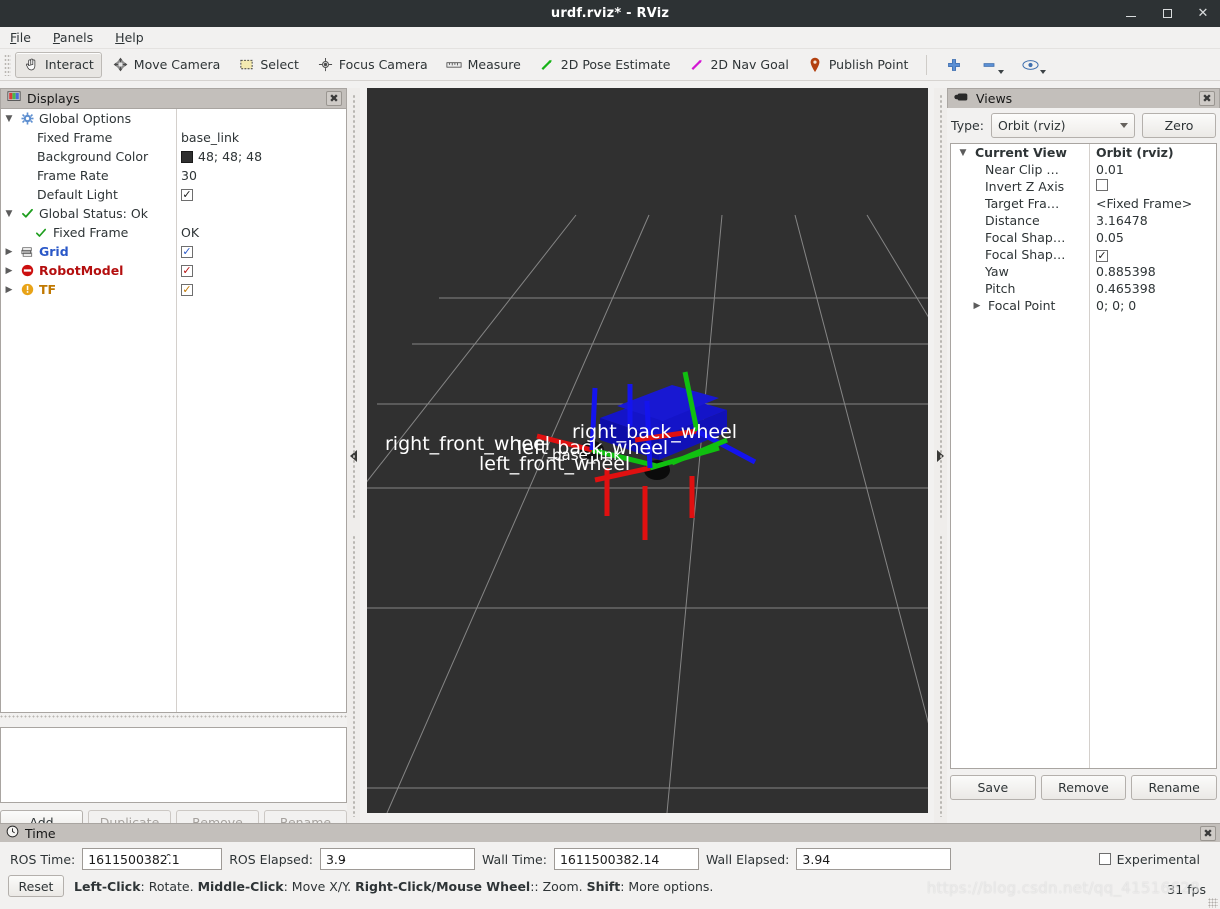 The height and width of the screenshot is (909, 1220). Describe the element at coordinates (1118, 220) in the screenshot. I see `view-value-distance: 3.16478` at that location.